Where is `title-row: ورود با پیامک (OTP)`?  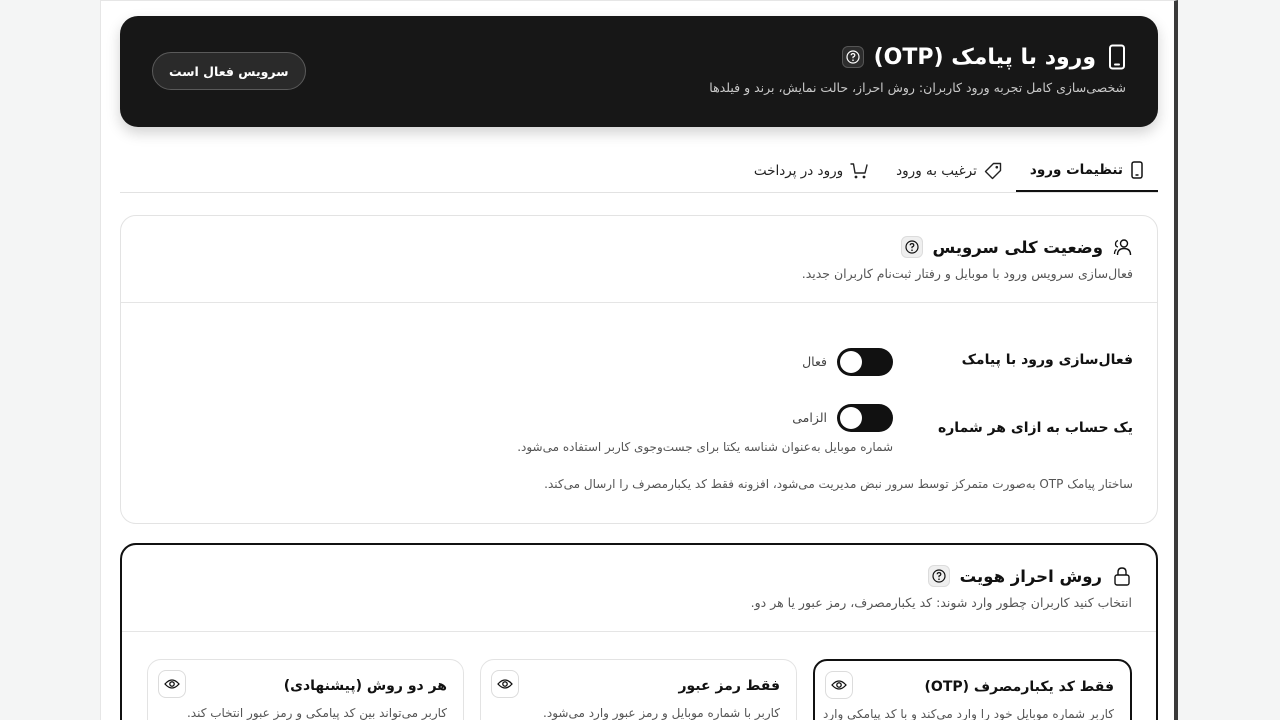
title-row: ورود با پیامک (OTP) is located at coordinates (984, 57).